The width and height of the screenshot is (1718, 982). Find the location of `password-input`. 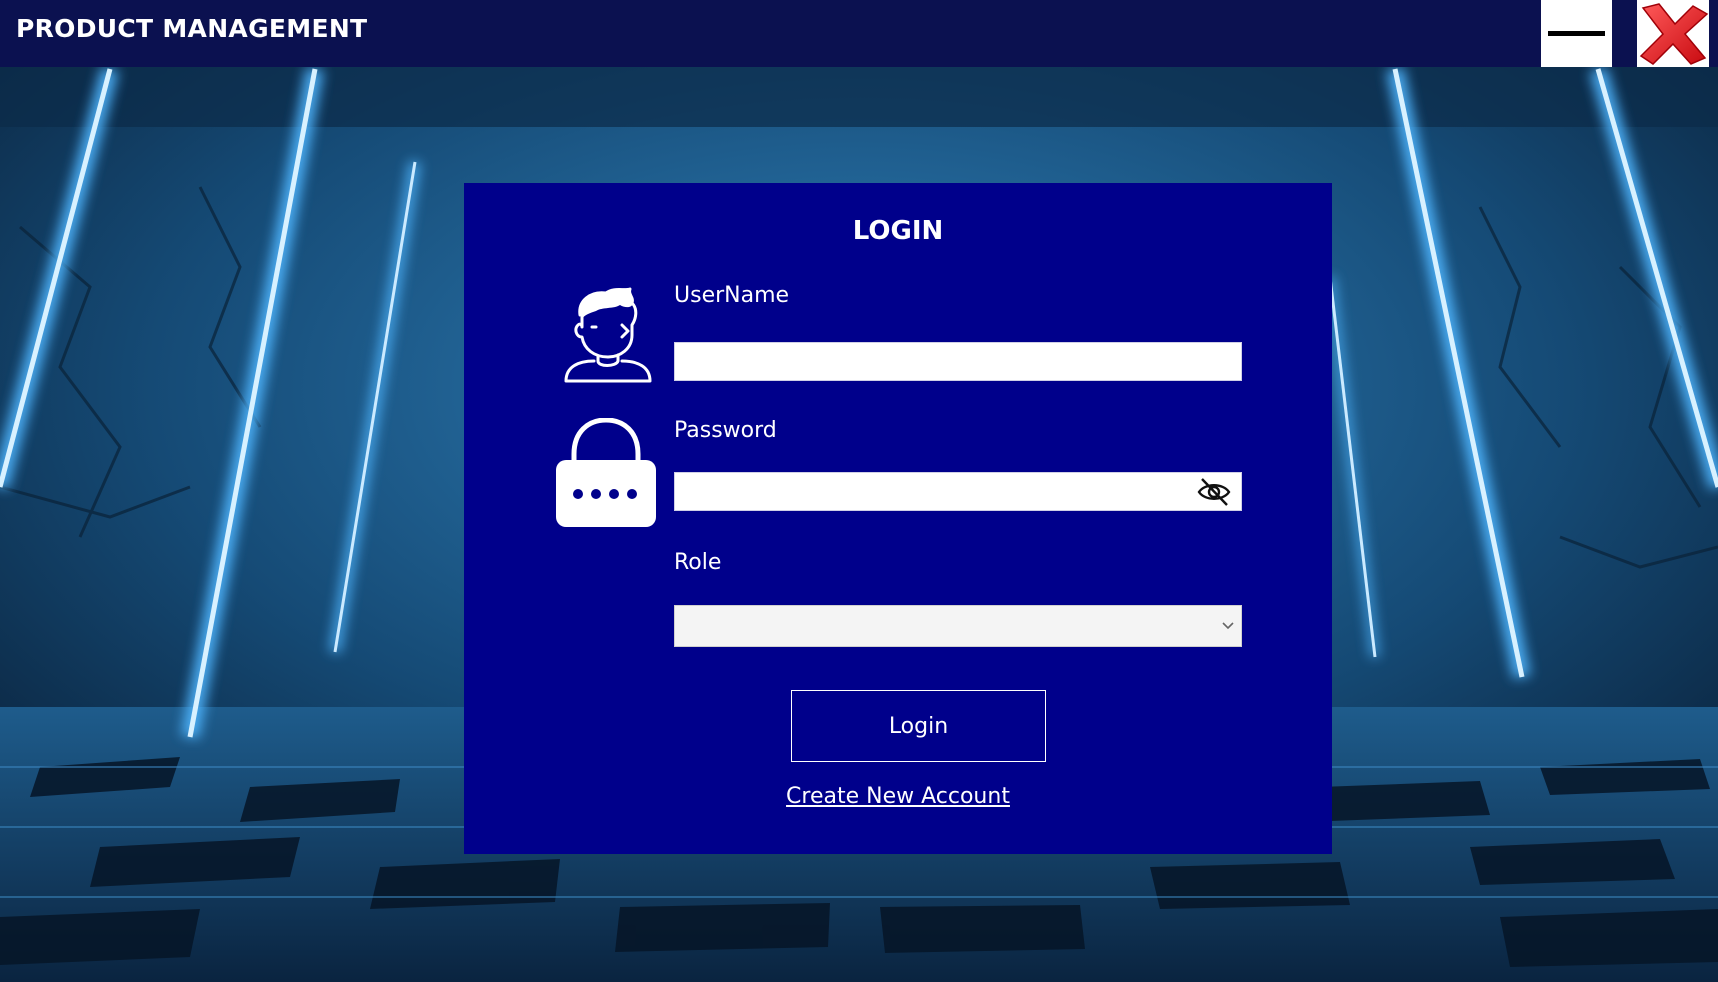

password-input is located at coordinates (958, 491).